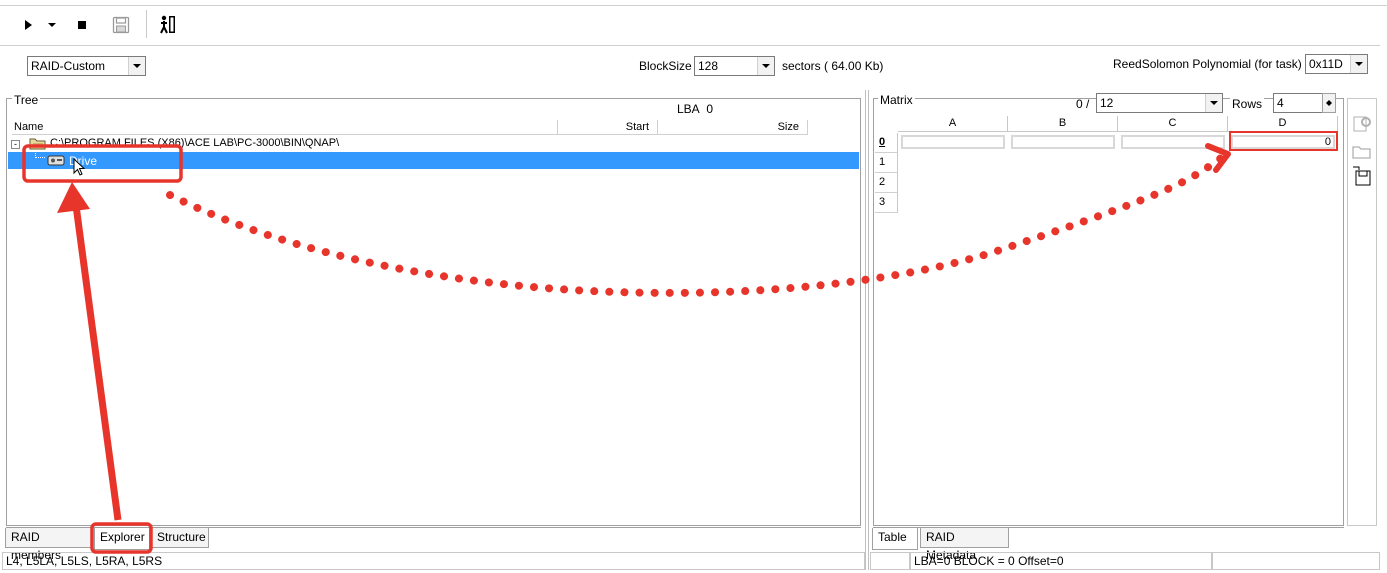  I want to click on sectors-text: sectors ( 64.00 Kb), so click(833, 66).